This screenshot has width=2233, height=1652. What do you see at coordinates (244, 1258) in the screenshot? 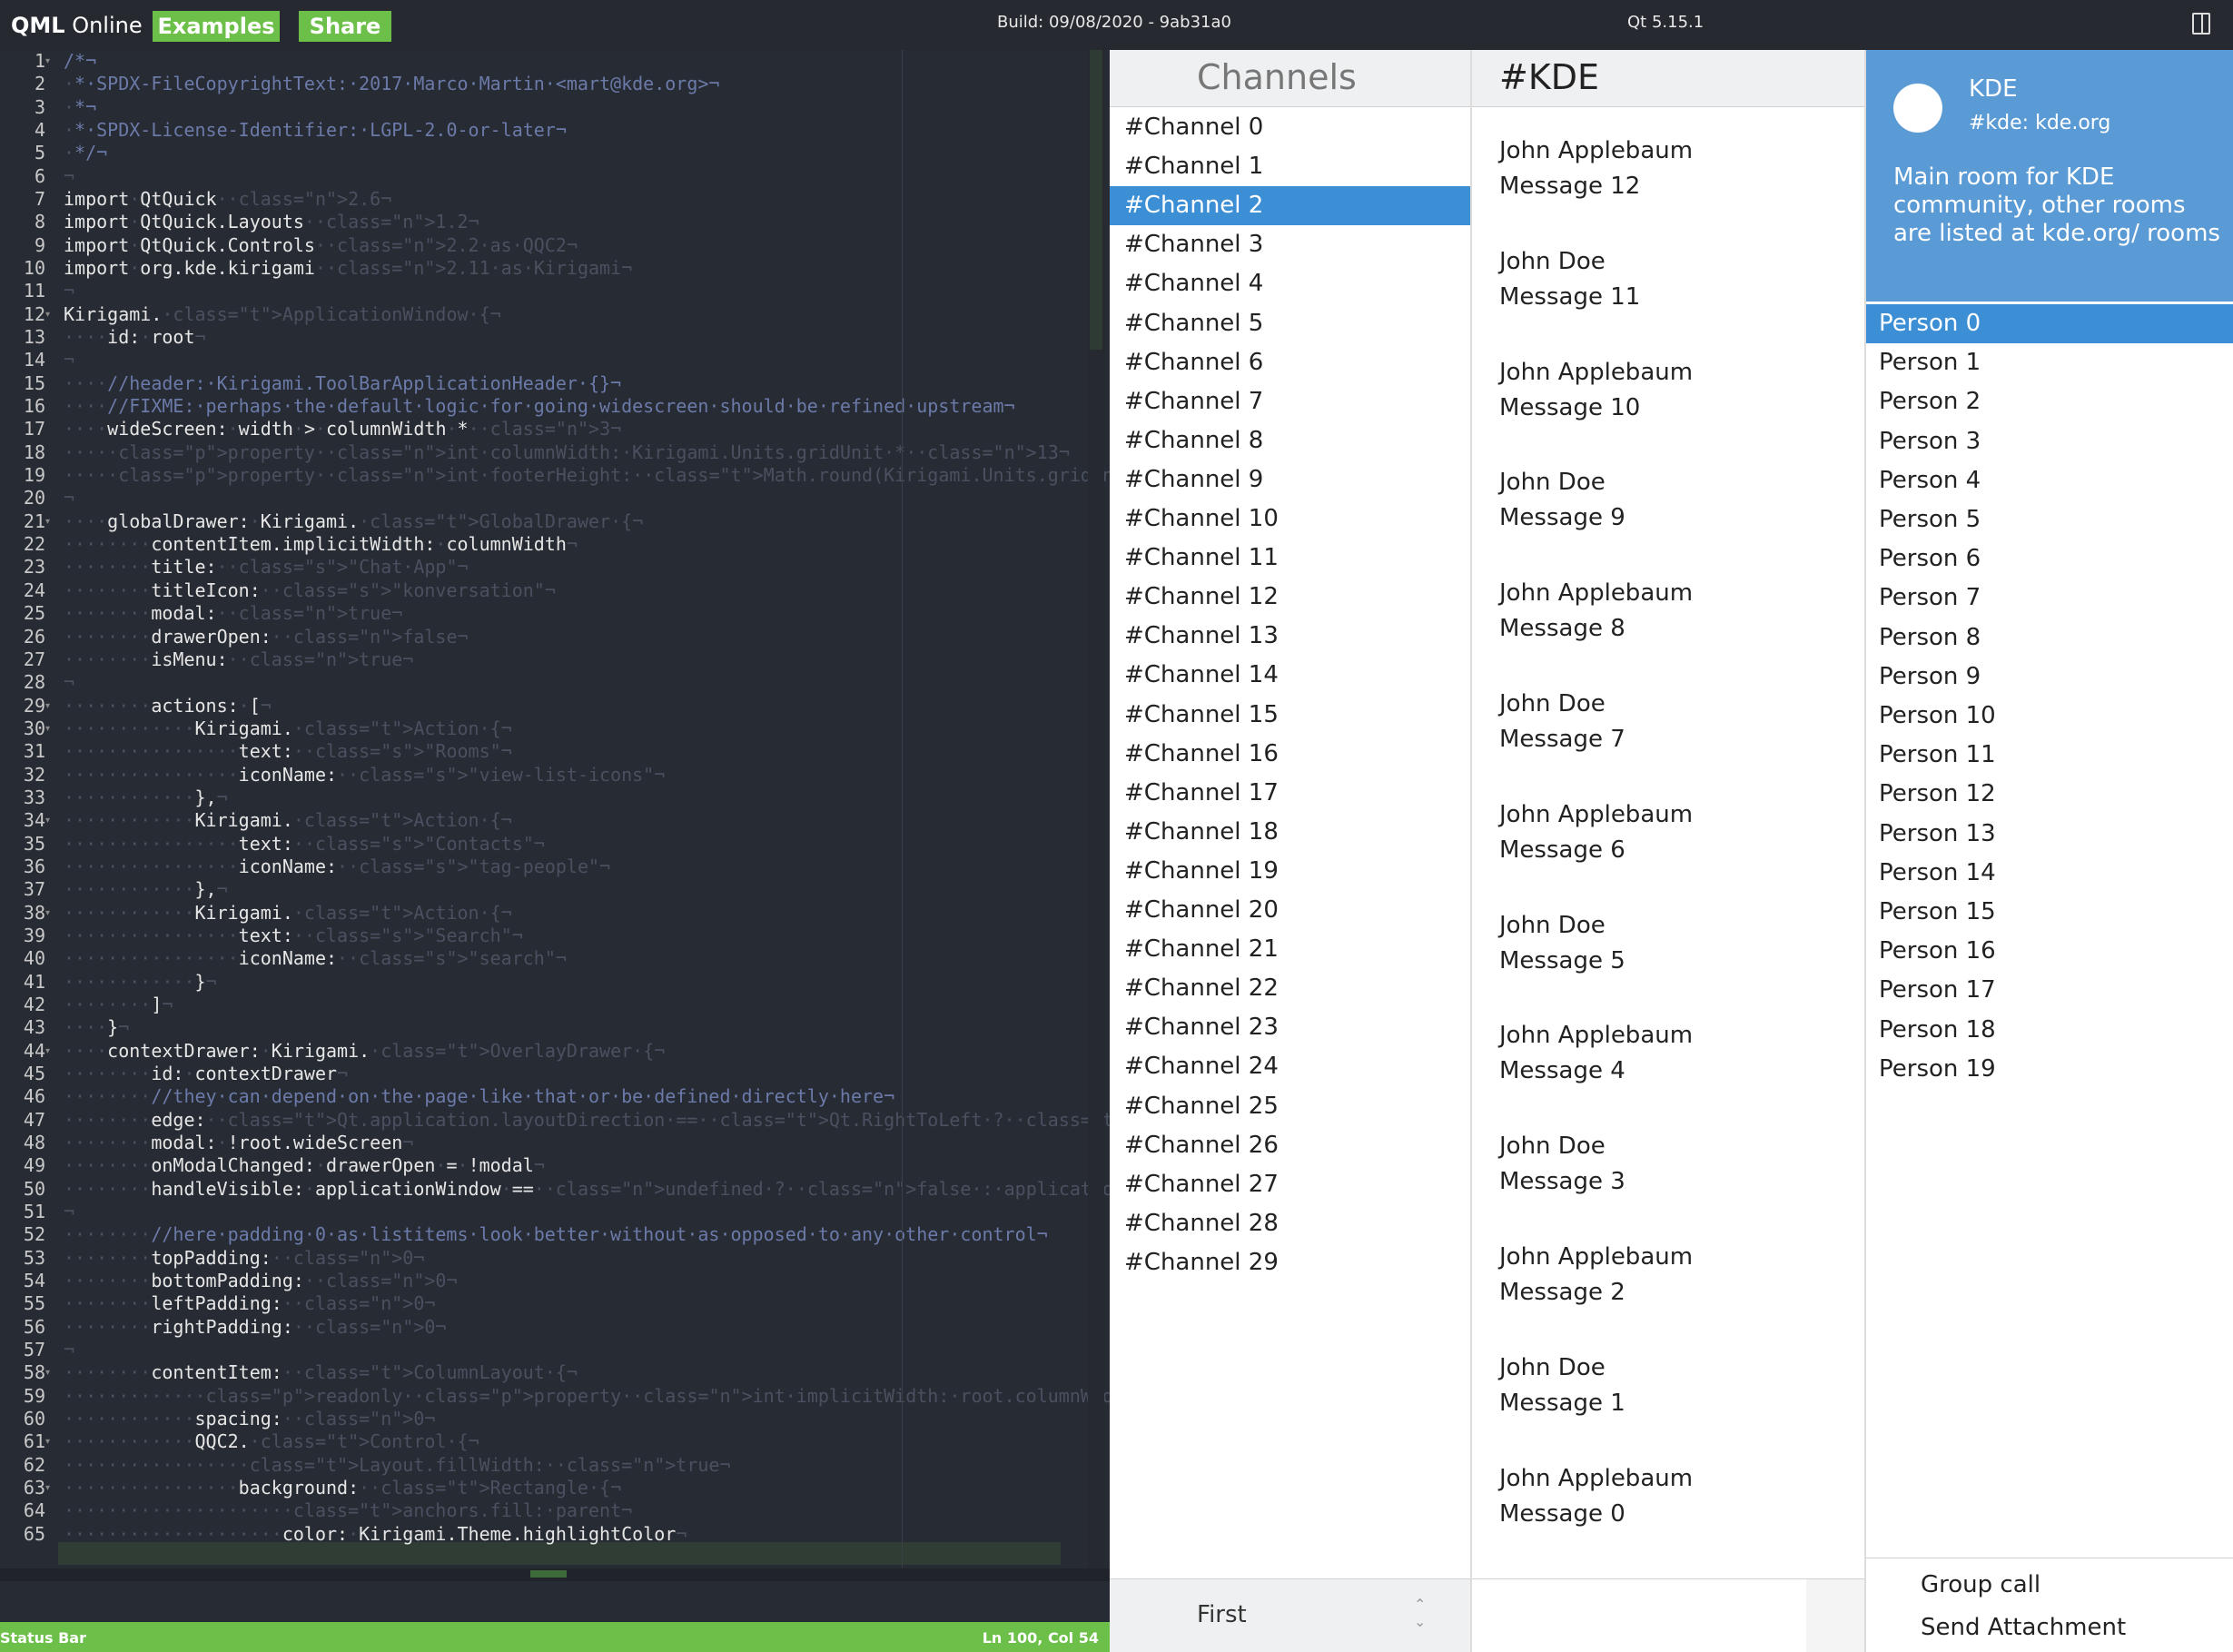
I see `code-line: ········topPadding:··class="n">0¬` at bounding box center [244, 1258].